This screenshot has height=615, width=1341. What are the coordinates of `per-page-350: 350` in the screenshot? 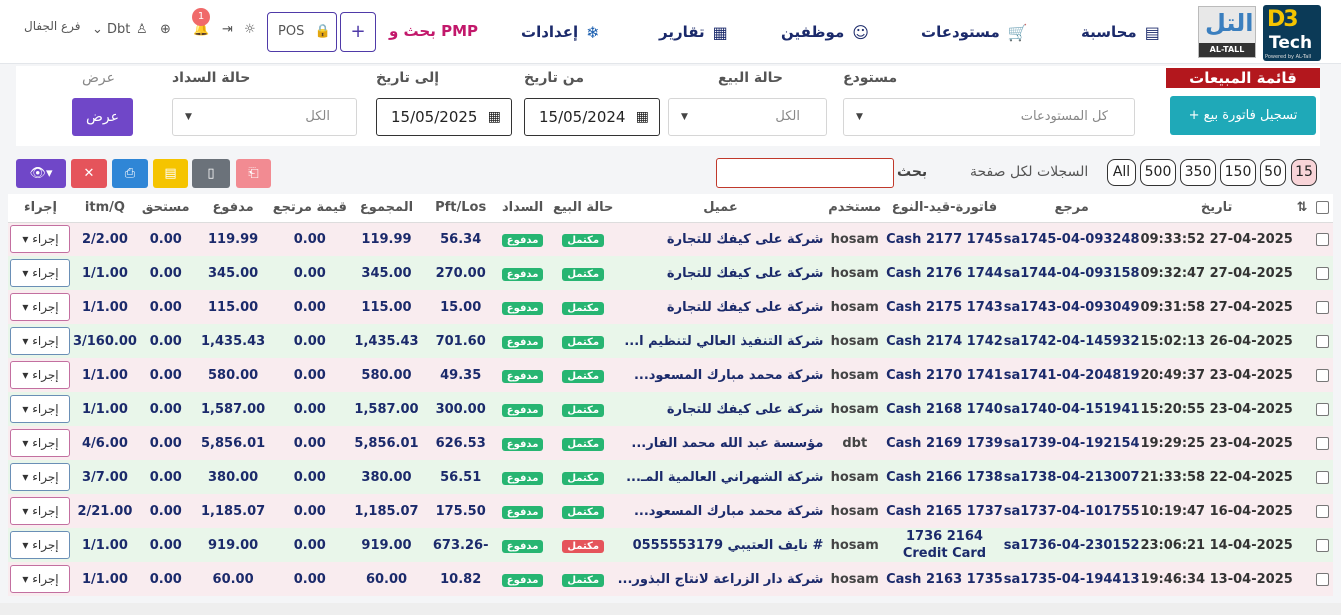 It's located at (1198, 172).